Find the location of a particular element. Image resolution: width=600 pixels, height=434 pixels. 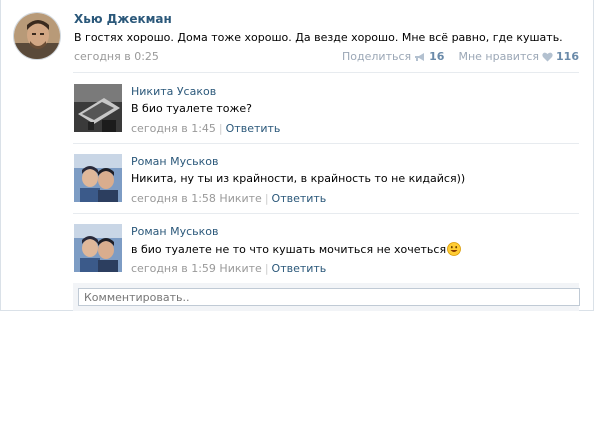

like-label: Мне нравится is located at coordinates (499, 56).